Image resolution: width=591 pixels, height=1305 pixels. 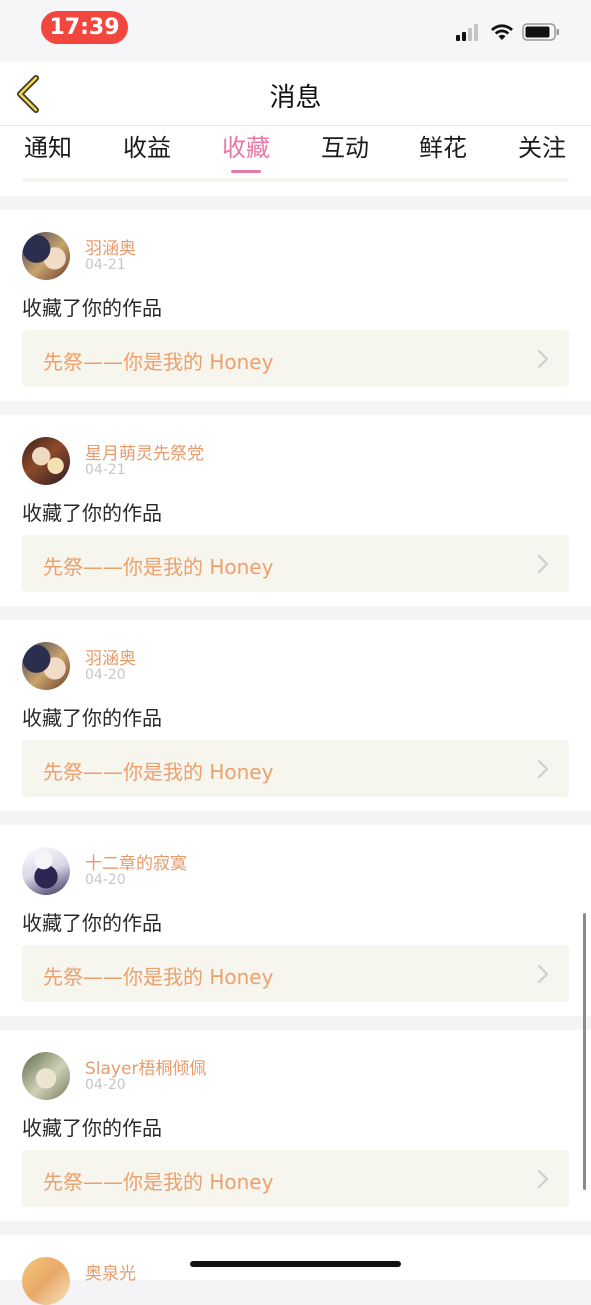 I want to click on status-time: 17:39, so click(x=84, y=27).